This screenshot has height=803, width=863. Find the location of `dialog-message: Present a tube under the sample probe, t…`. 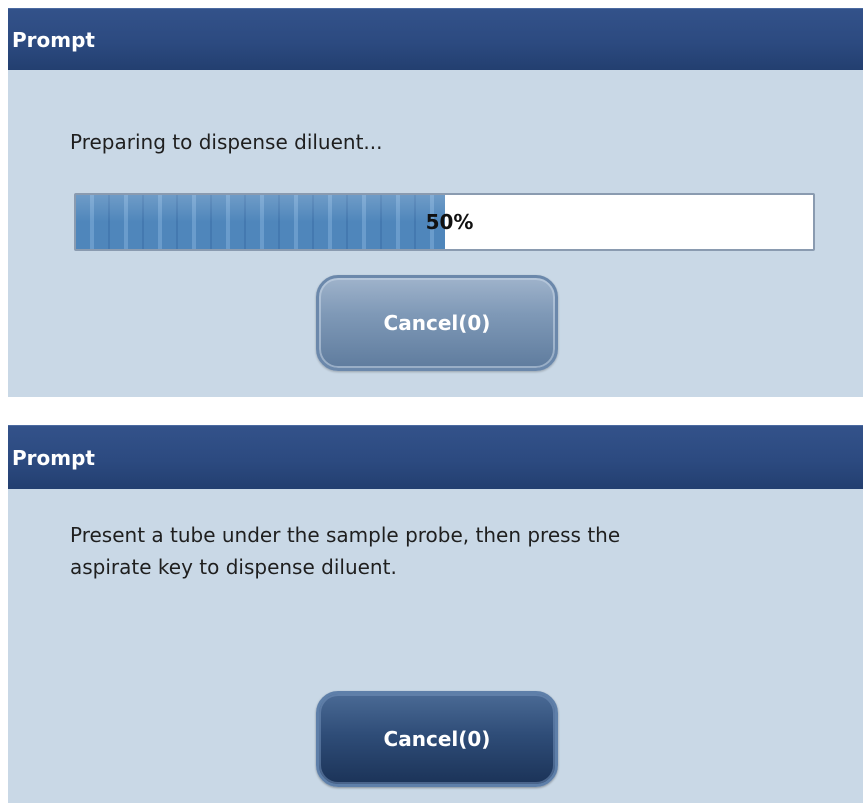

dialog-message: Present a tube under the sample probe, t… is located at coordinates (345, 551).